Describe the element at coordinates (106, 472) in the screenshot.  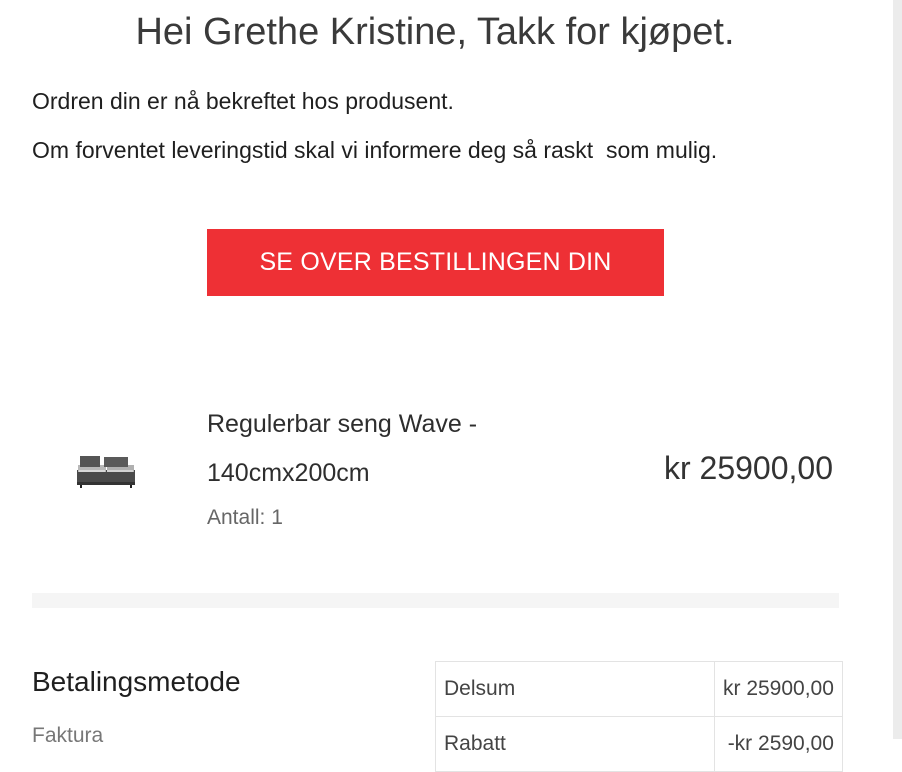
I see `adjustable-bed-image` at that location.